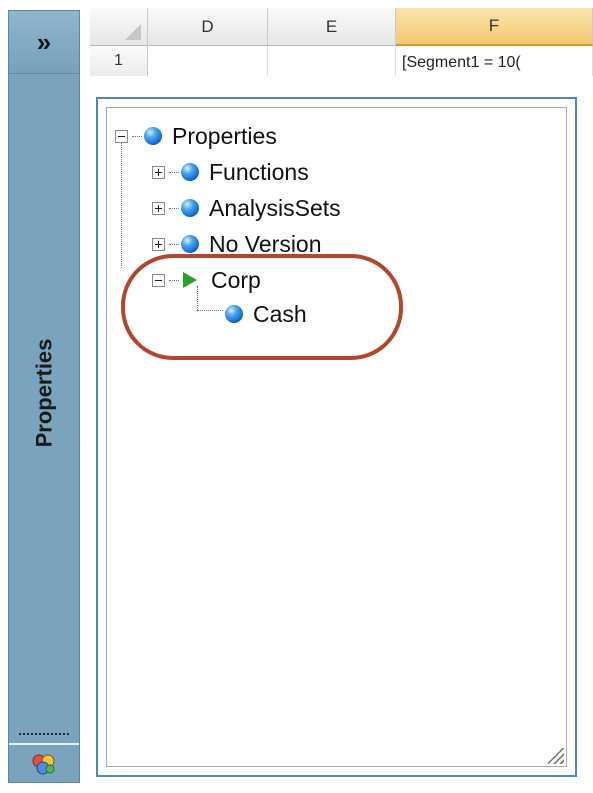 Image resolution: width=593 pixels, height=793 pixels. Describe the element at coordinates (208, 27) in the screenshot. I see `column-header-d: D` at that location.